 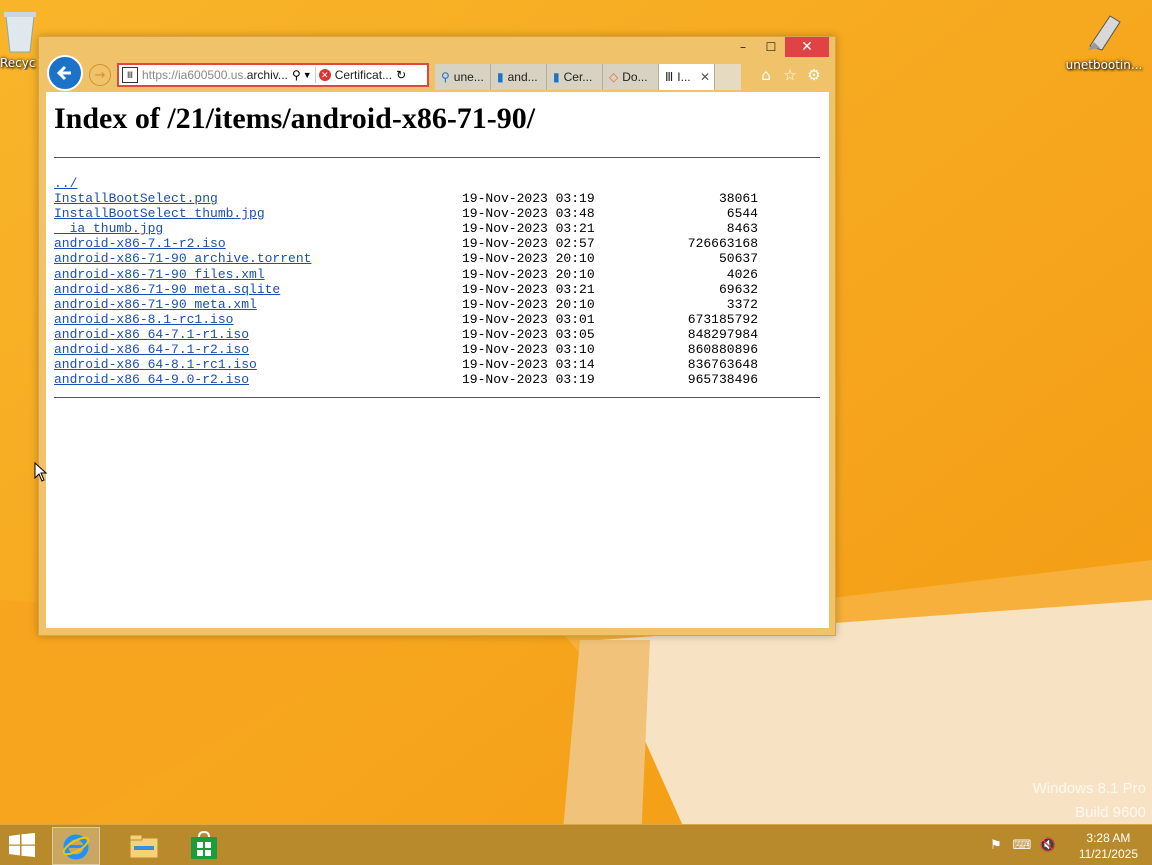 I want to click on internet-explorer-icon, so click(x=76, y=847).